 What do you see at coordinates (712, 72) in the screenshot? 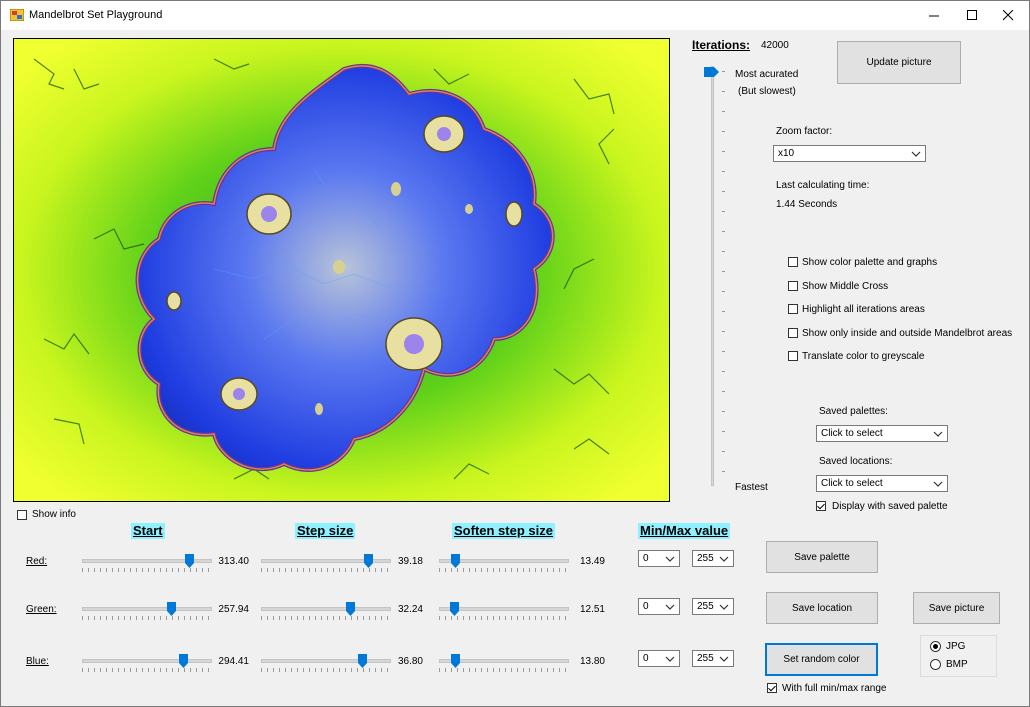
I see `iterations-slider-thumb` at bounding box center [712, 72].